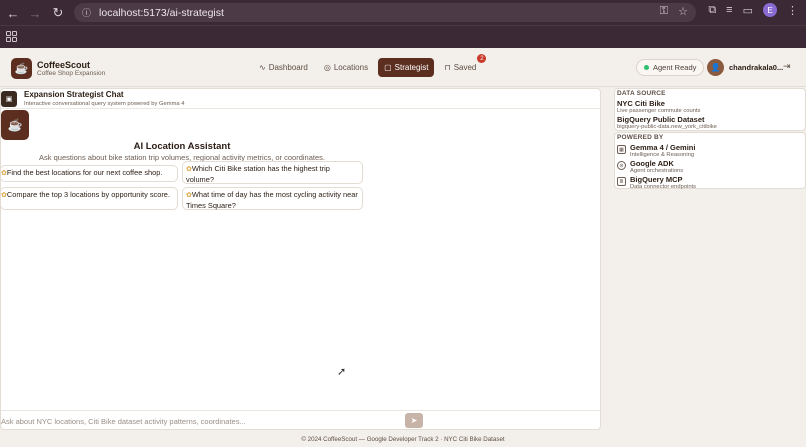 This screenshot has height=447, width=806. I want to click on powered-subtitle: Intelligence & Reasoning, so click(662, 155).